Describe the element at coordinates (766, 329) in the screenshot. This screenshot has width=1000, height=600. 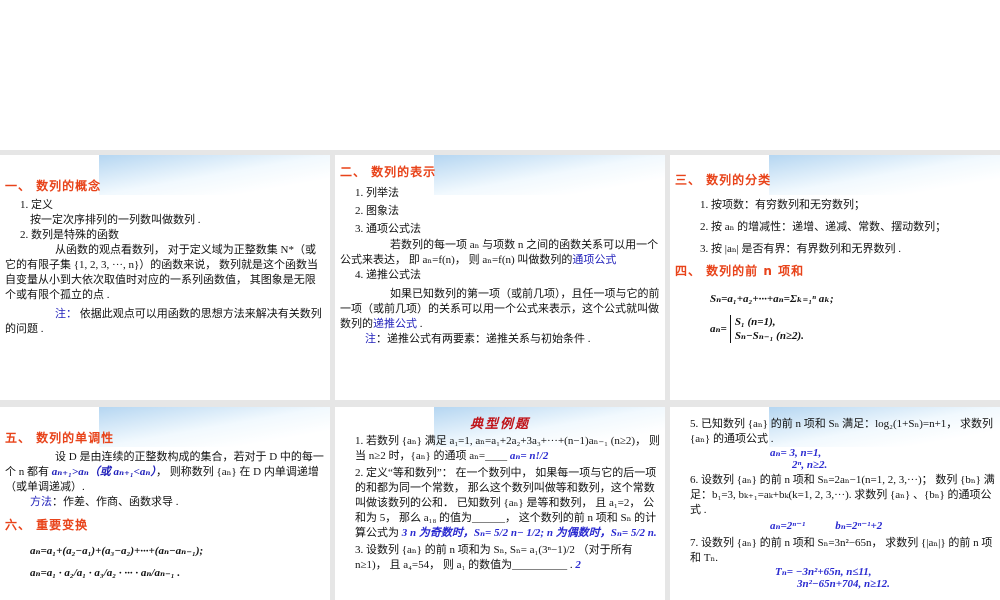
I see `formula-cases: S₁ (n=1), Sₙ−Sₙ₋₁ (n≥2).` at that location.